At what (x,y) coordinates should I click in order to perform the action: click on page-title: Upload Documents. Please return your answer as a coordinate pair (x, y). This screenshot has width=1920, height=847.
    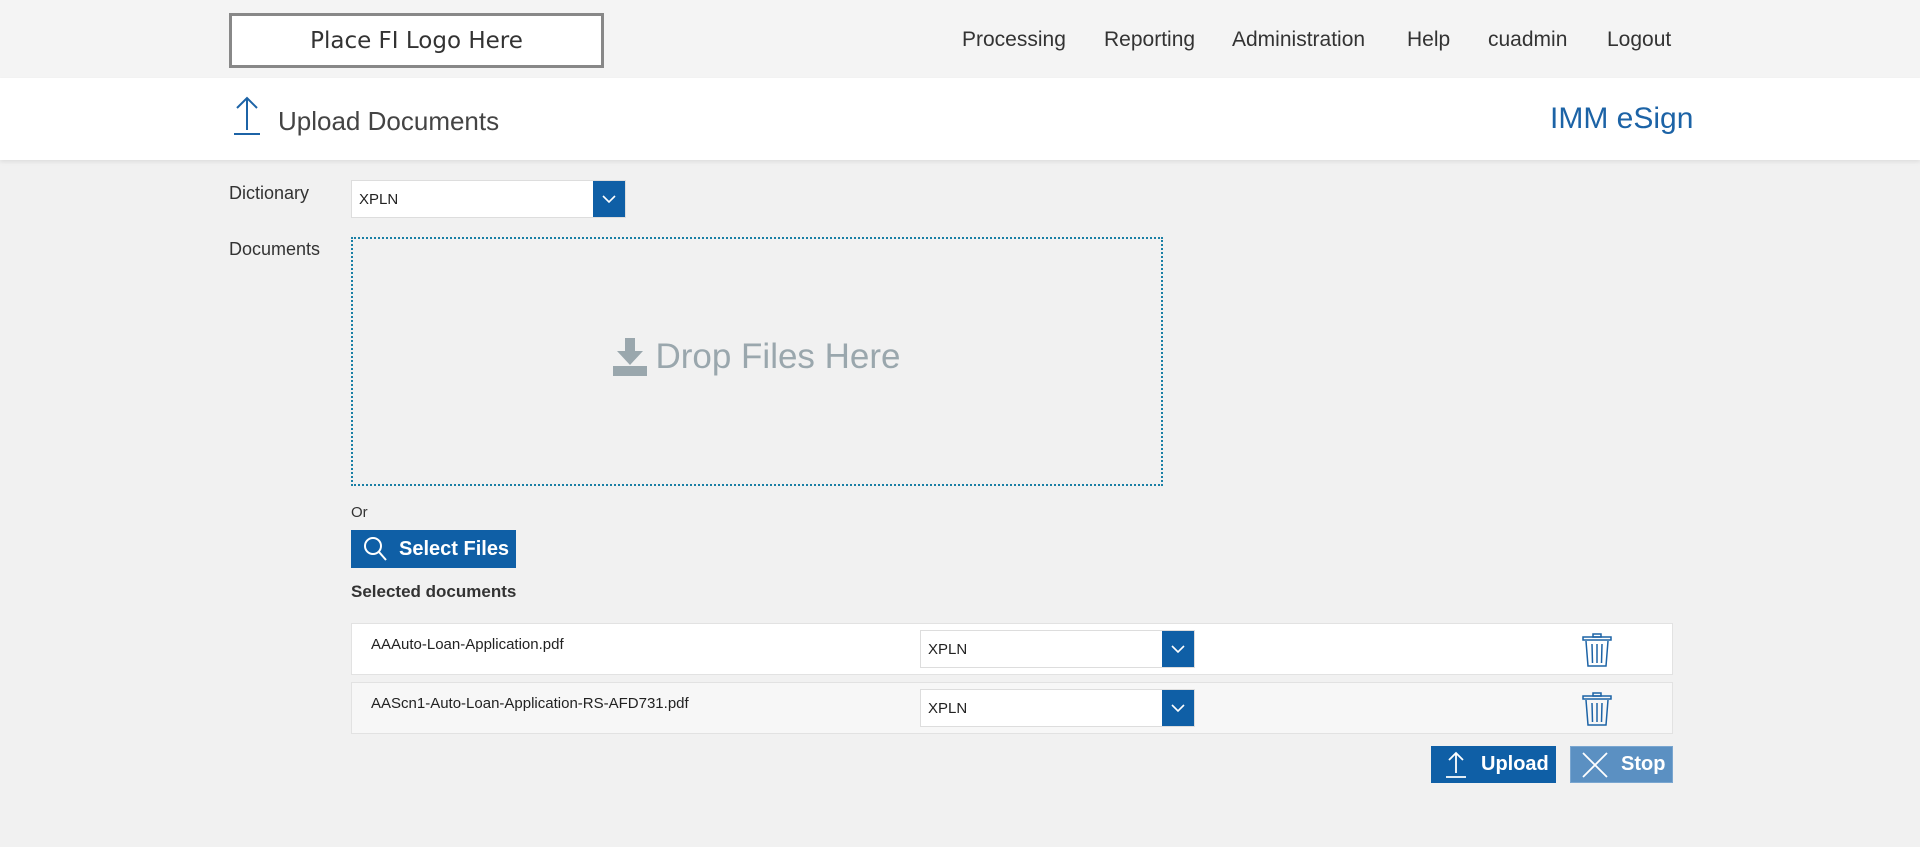
    Looking at the image, I should click on (389, 121).